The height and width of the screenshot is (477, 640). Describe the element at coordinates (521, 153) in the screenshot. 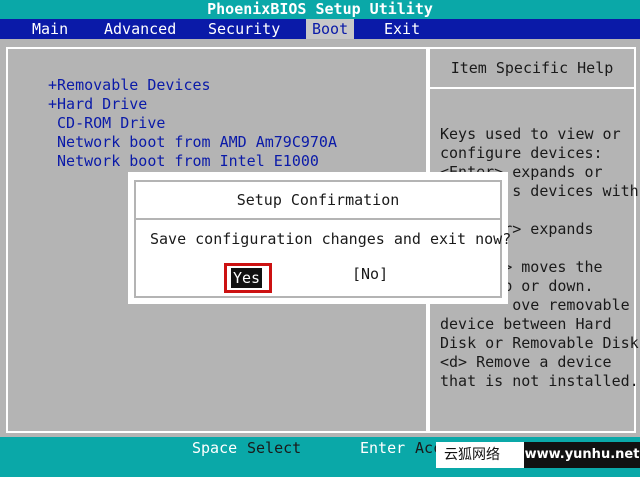

I see `help-line: configure devices:` at that location.